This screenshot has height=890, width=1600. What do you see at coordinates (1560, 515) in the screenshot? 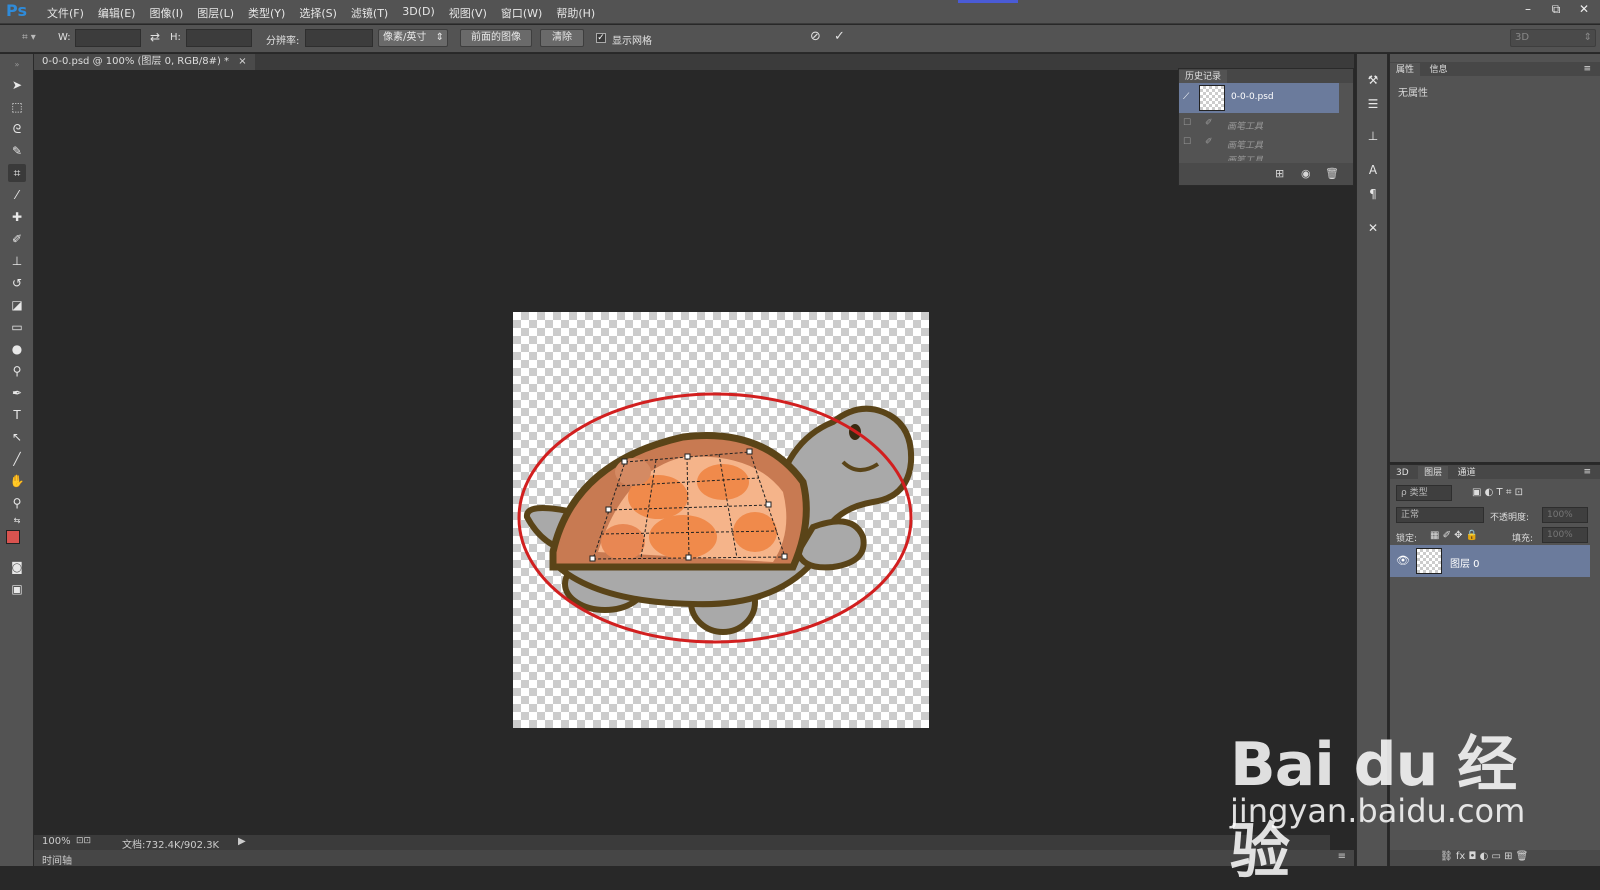
I see `opacity-value: 100%` at bounding box center [1560, 515].